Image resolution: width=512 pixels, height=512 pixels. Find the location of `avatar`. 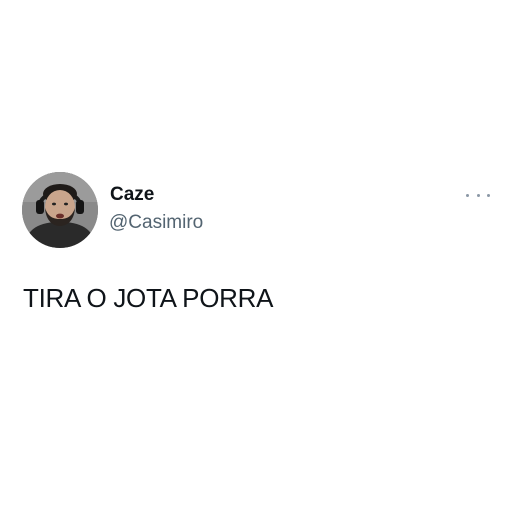

avatar is located at coordinates (60, 210).